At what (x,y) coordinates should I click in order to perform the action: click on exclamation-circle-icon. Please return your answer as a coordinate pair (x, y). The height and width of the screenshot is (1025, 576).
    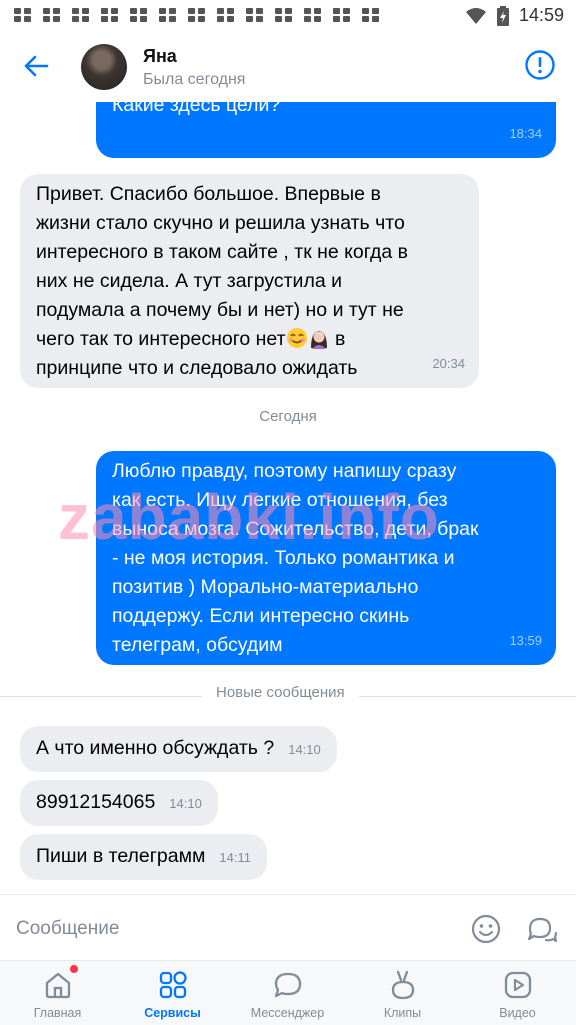
    Looking at the image, I should click on (540, 65).